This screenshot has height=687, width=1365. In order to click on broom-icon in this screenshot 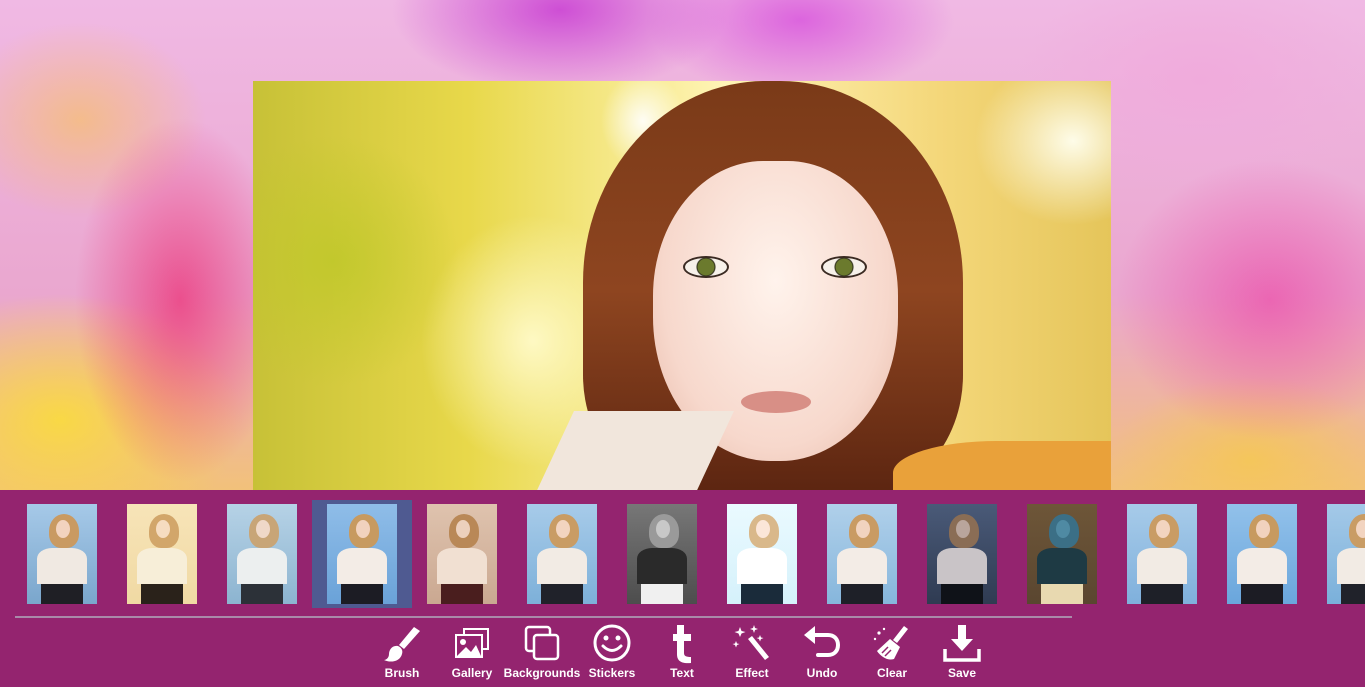, I will do `click(890, 643)`.